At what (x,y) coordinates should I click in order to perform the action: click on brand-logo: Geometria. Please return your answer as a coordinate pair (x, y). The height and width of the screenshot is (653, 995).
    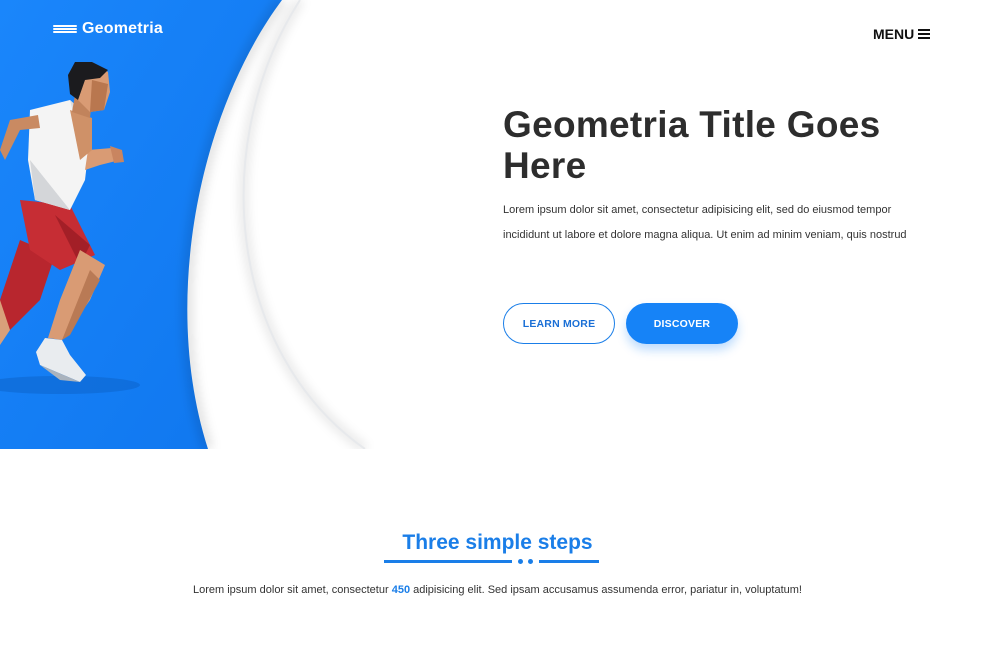
    Looking at the image, I should click on (108, 29).